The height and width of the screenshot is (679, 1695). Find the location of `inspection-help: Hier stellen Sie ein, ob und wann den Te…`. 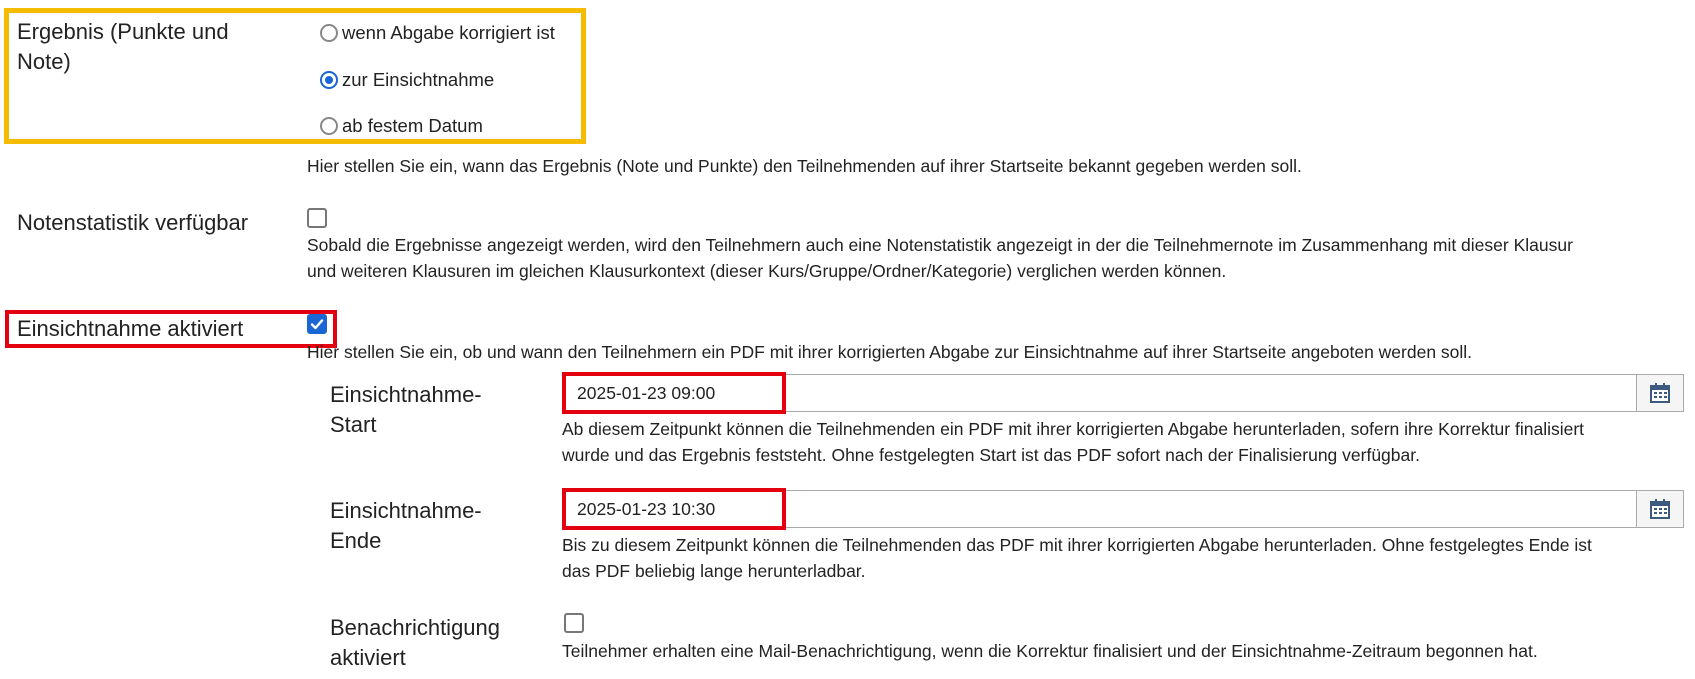

inspection-help: Hier stellen Sie ein, ob und wann den Te… is located at coordinates (890, 352).